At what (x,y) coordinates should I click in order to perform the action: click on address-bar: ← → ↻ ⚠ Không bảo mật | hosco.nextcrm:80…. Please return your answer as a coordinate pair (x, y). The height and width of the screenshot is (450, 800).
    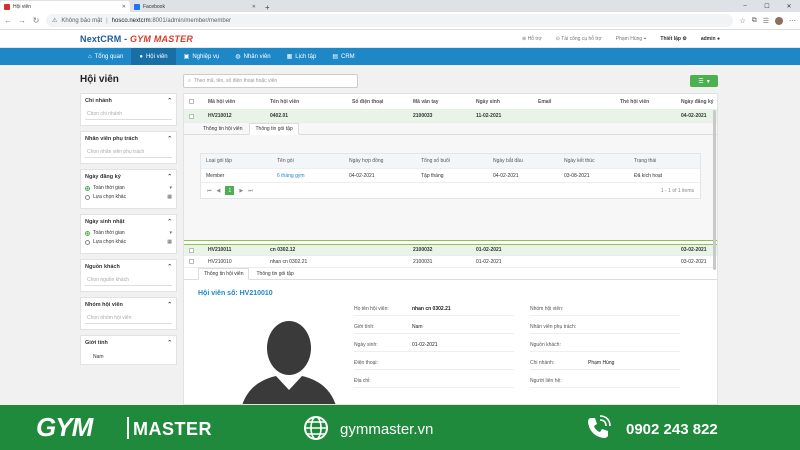
    Looking at the image, I should click on (400, 21).